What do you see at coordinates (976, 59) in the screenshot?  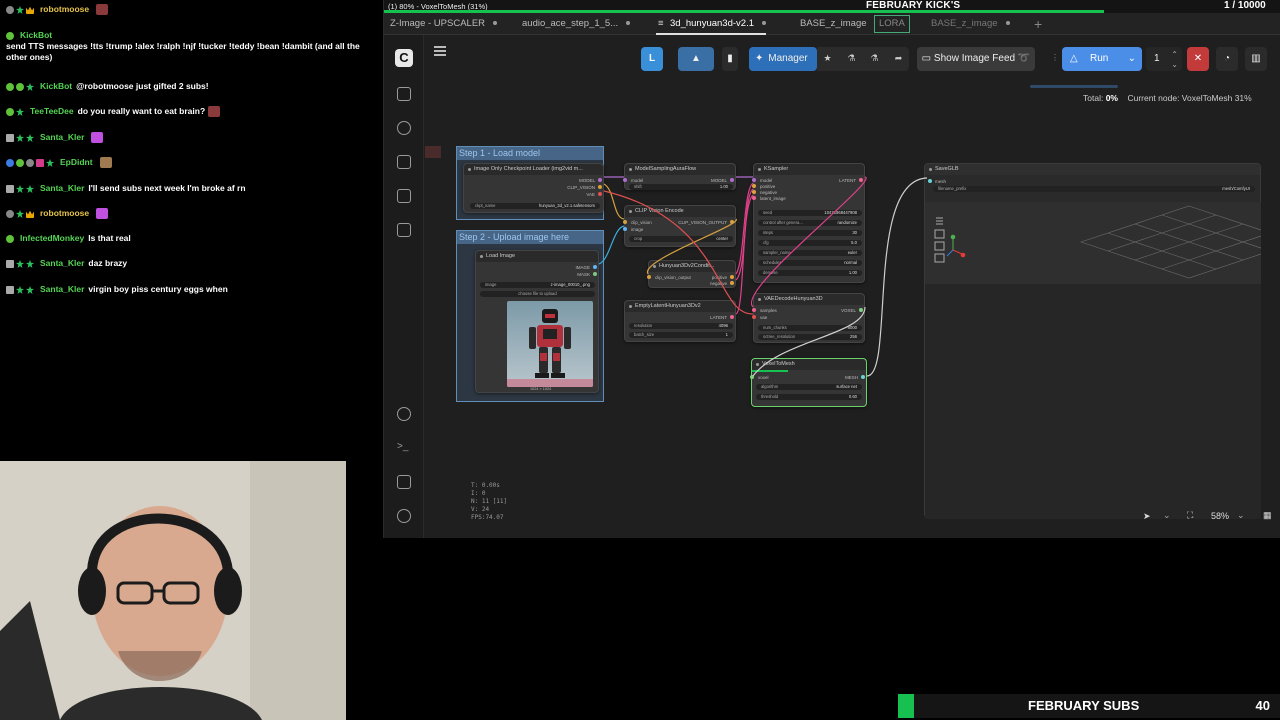 I see `show-image-feed-button: ▭ Show Image Feed ➰` at bounding box center [976, 59].